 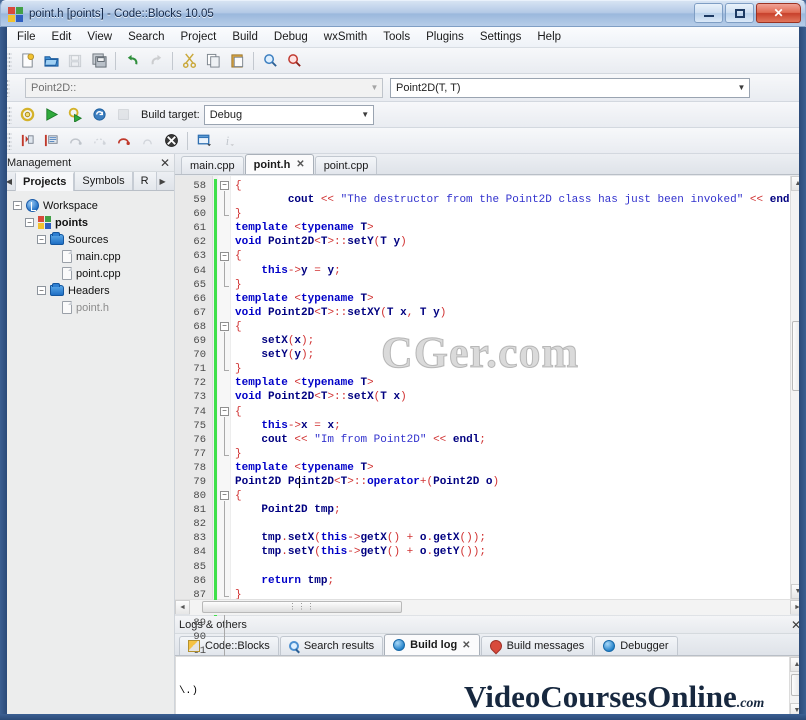 What do you see at coordinates (93, 307) in the screenshot?
I see `tree-item-label: point.h` at bounding box center [93, 307].